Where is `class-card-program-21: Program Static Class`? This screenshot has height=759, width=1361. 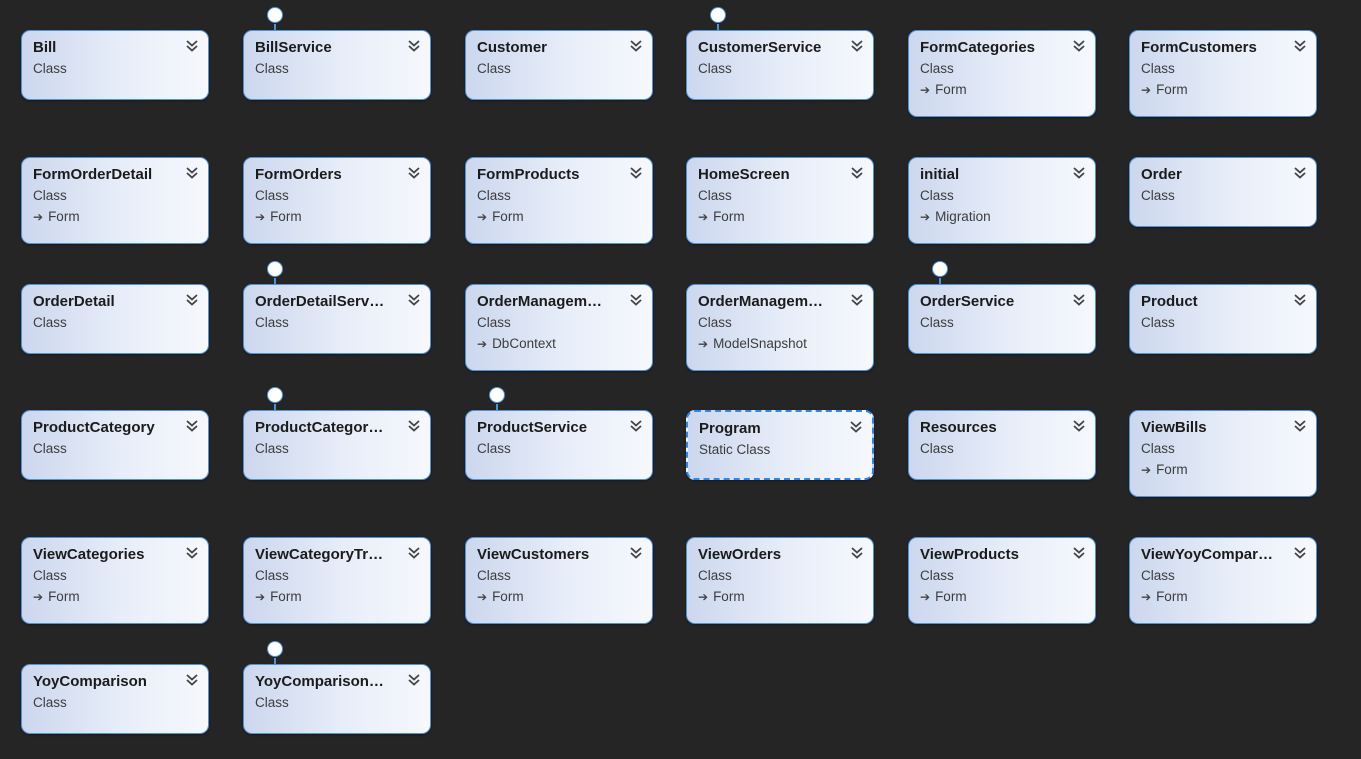 class-card-program-21: Program Static Class is located at coordinates (780, 445).